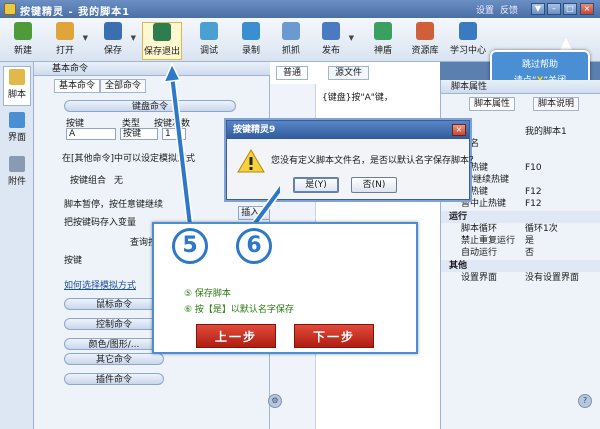  I want to click on record-button: 录制, so click(251, 41).